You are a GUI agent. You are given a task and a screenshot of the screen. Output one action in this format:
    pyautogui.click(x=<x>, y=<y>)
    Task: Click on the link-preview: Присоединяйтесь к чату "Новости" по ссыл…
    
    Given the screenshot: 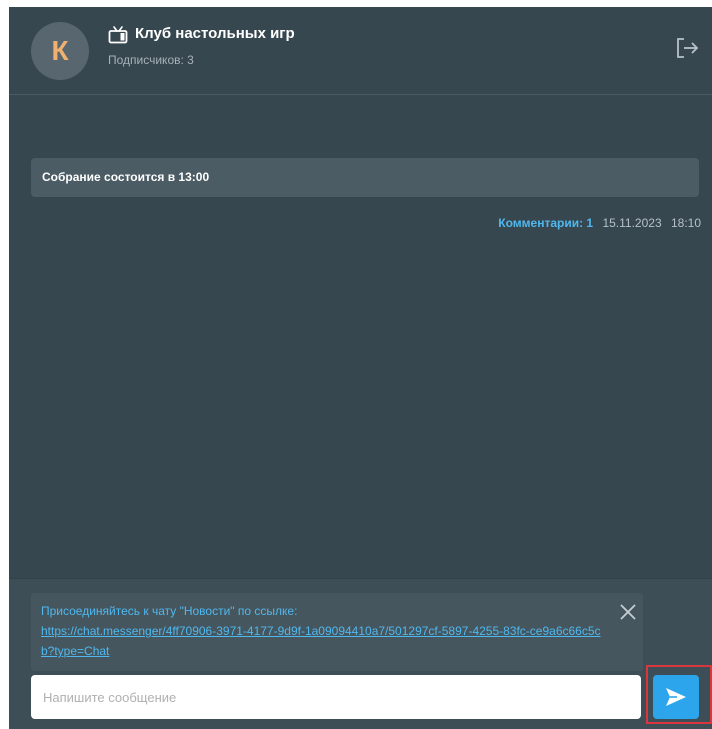 What is the action you would take?
    pyautogui.click(x=337, y=632)
    